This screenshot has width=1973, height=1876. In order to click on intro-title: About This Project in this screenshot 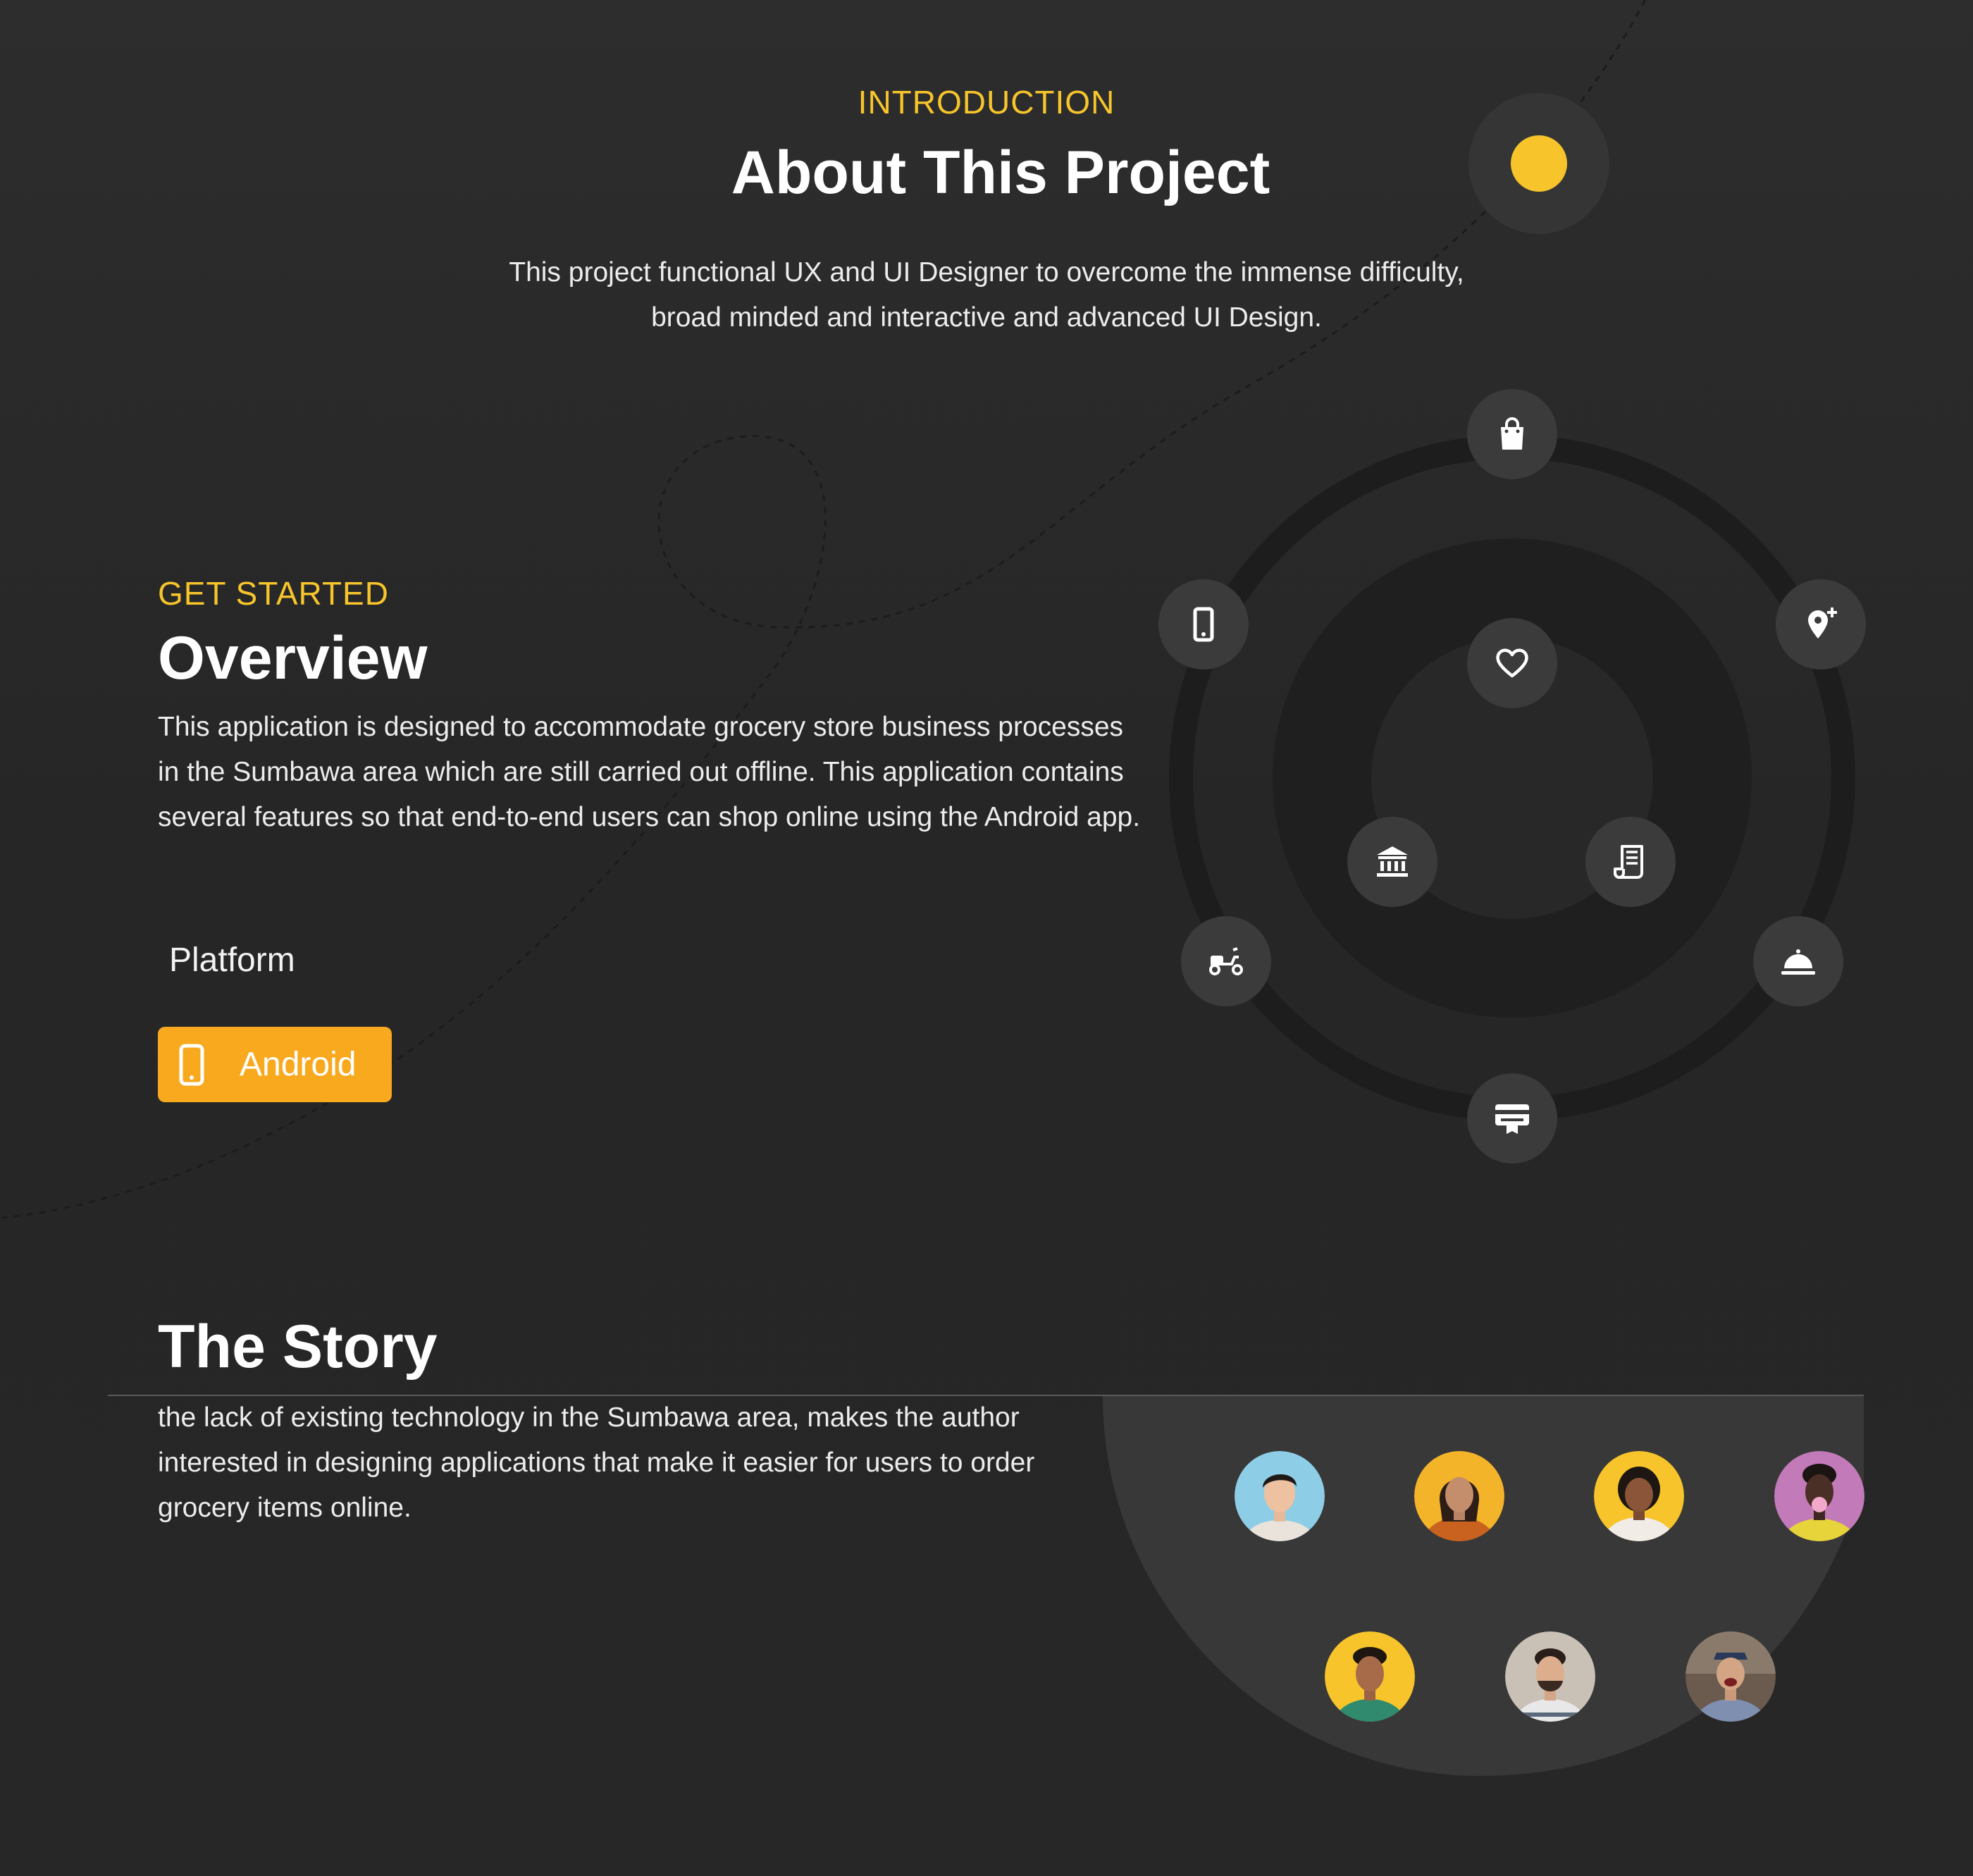, I will do `click(1000, 172)`.